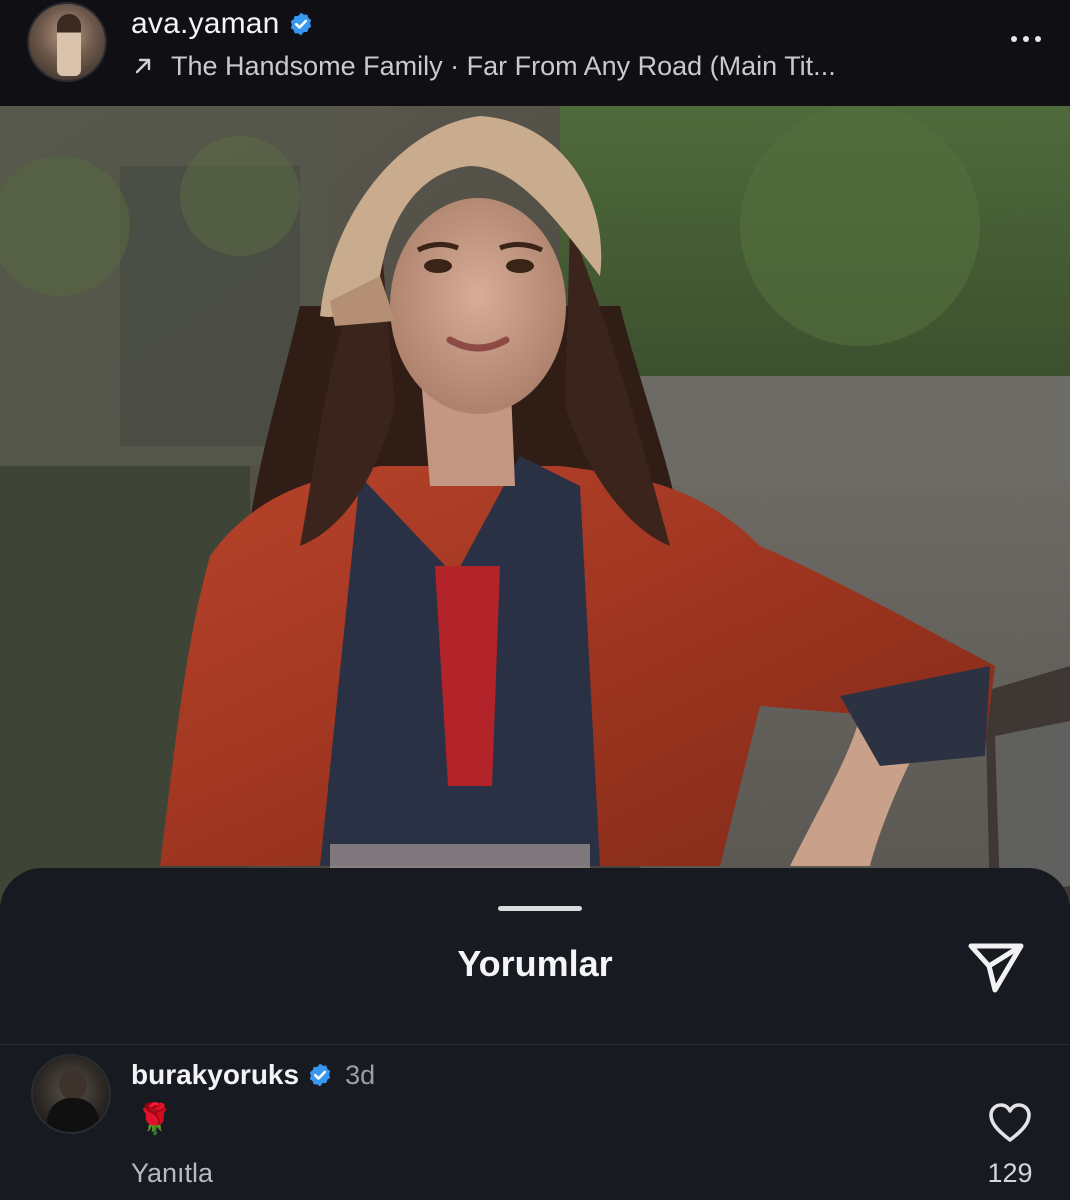 The image size is (1070, 1200). I want to click on sheet-divider, so click(535, 1044).